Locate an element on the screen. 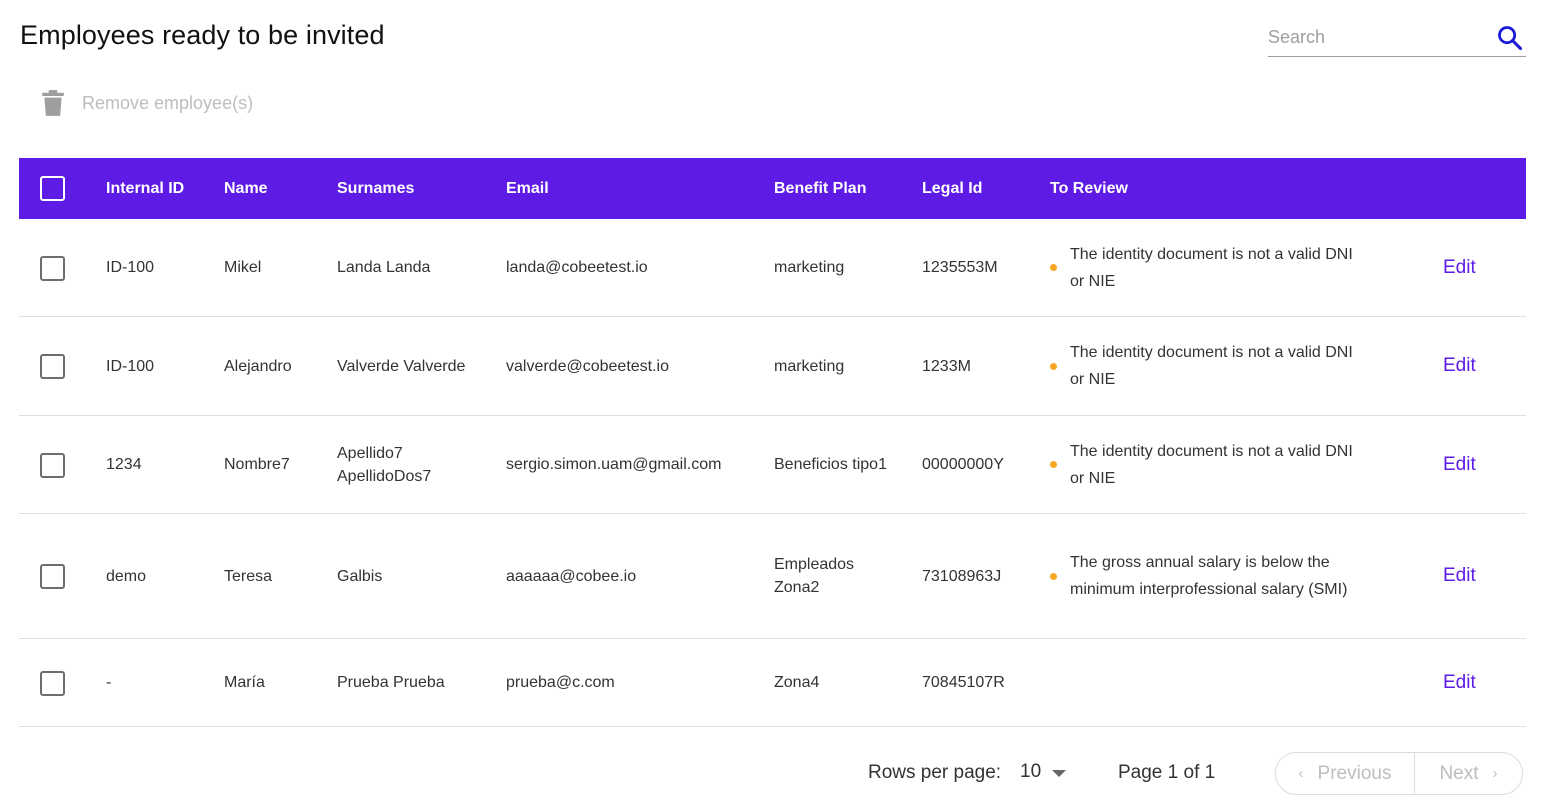 The width and height of the screenshot is (1561, 804). cell-surnames: Apellido7 ApellidoDos7 is located at coordinates (384, 464).